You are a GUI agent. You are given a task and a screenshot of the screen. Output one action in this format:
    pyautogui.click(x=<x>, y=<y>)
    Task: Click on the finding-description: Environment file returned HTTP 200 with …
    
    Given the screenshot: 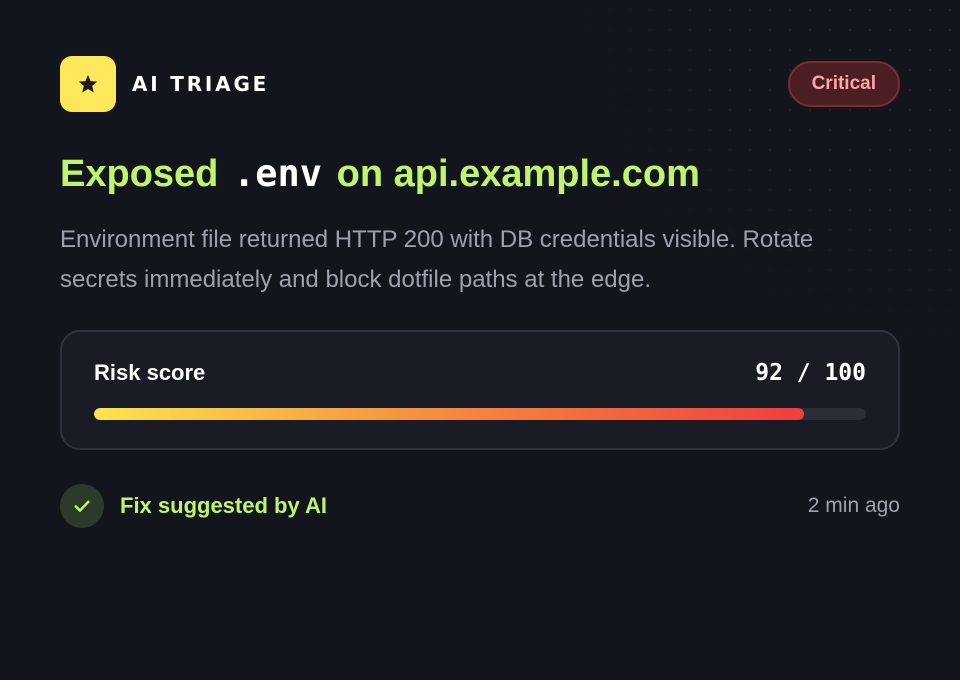 What is the action you would take?
    pyautogui.click(x=437, y=259)
    